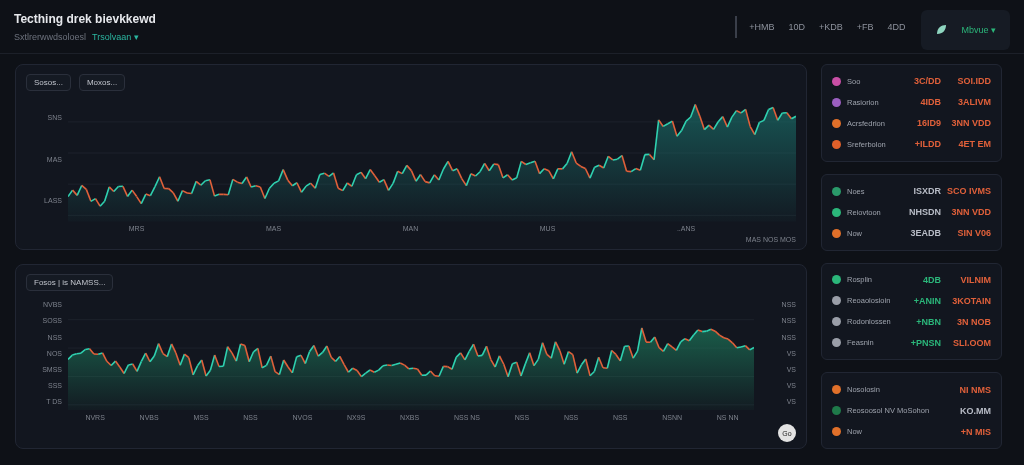  What do you see at coordinates (975, 410) in the screenshot?
I see `asset-value: KO.MM` at bounding box center [975, 410].